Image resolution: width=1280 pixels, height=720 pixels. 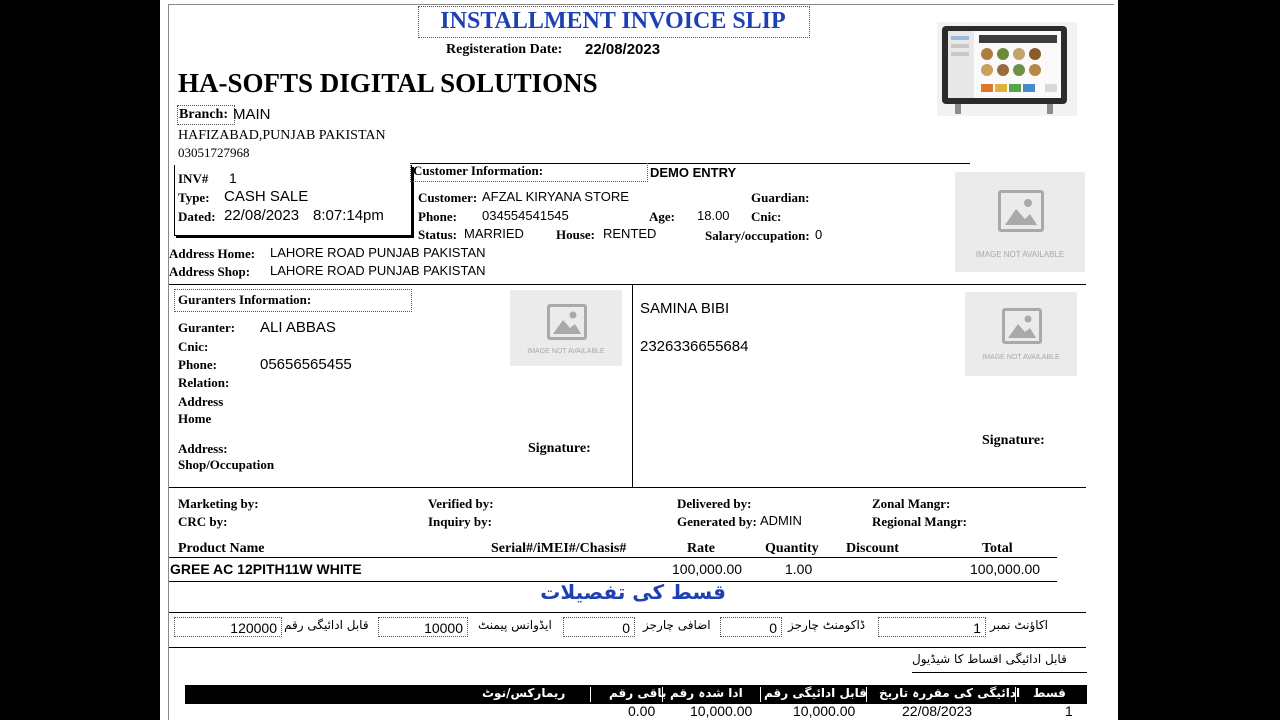 What do you see at coordinates (824, 711) in the screenshot?
I see `sched-payable: 10,000.00` at bounding box center [824, 711].